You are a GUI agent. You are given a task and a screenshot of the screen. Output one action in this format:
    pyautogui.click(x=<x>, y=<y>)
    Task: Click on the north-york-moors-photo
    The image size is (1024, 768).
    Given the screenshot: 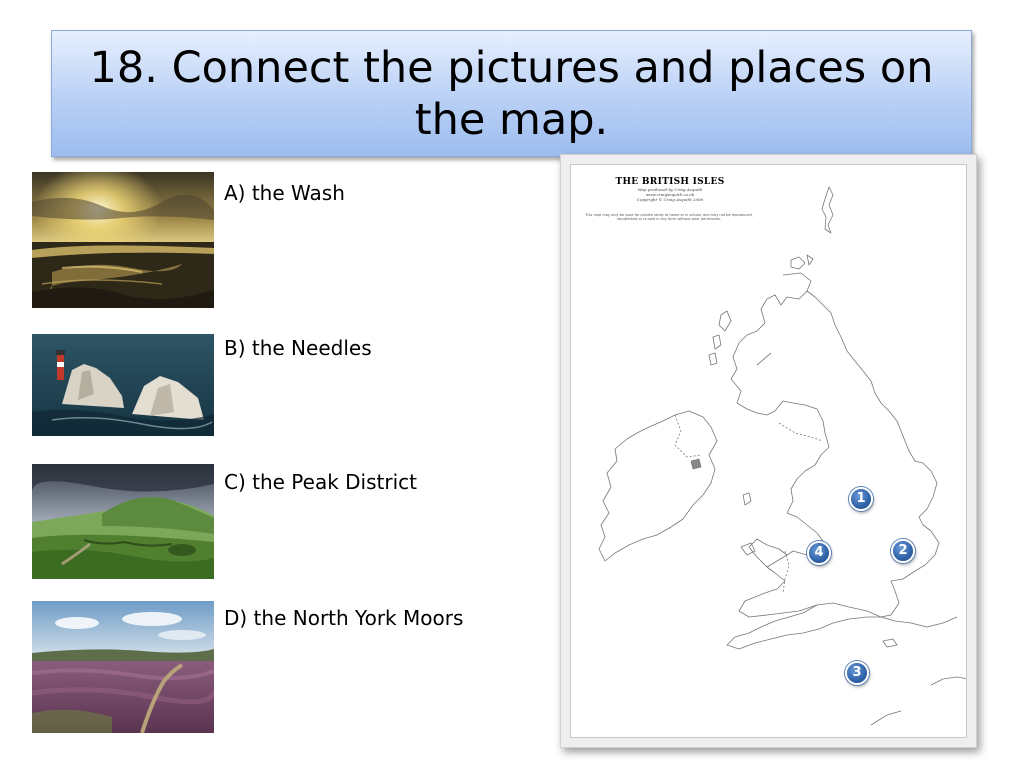 What is the action you would take?
    pyautogui.click(x=123, y=667)
    